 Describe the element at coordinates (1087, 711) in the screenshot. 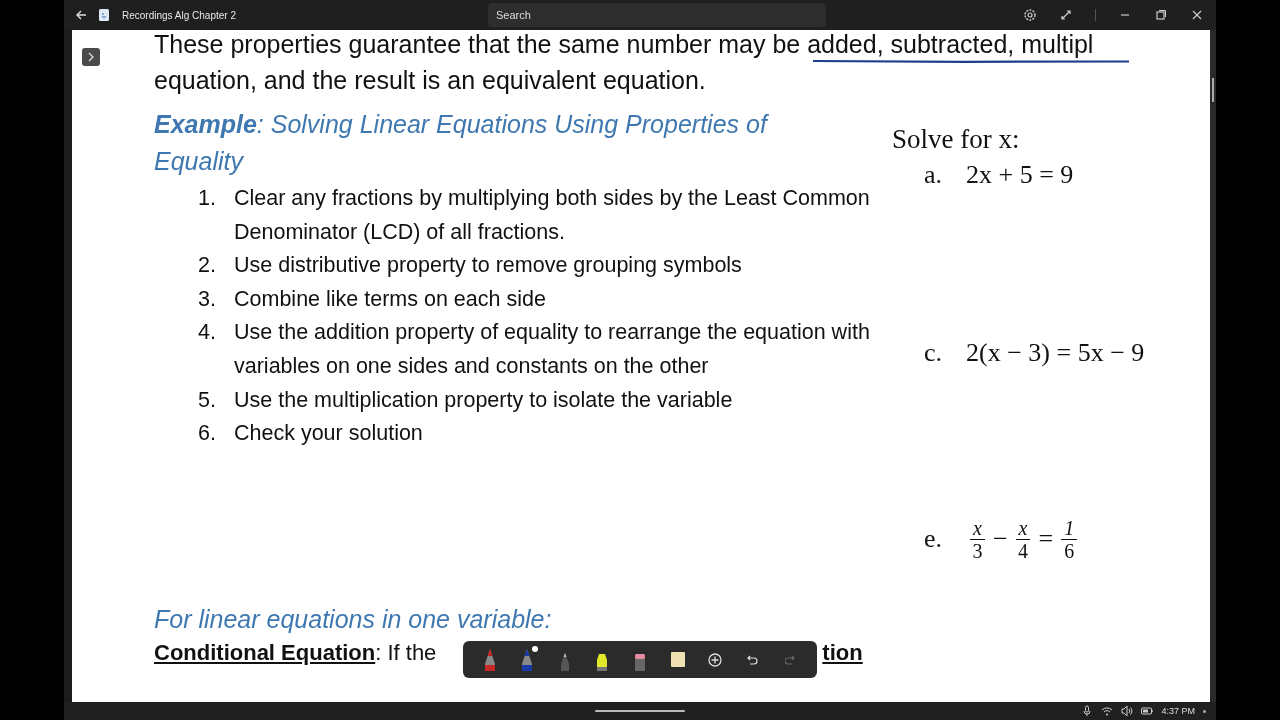

I see `microphone-icon` at that location.